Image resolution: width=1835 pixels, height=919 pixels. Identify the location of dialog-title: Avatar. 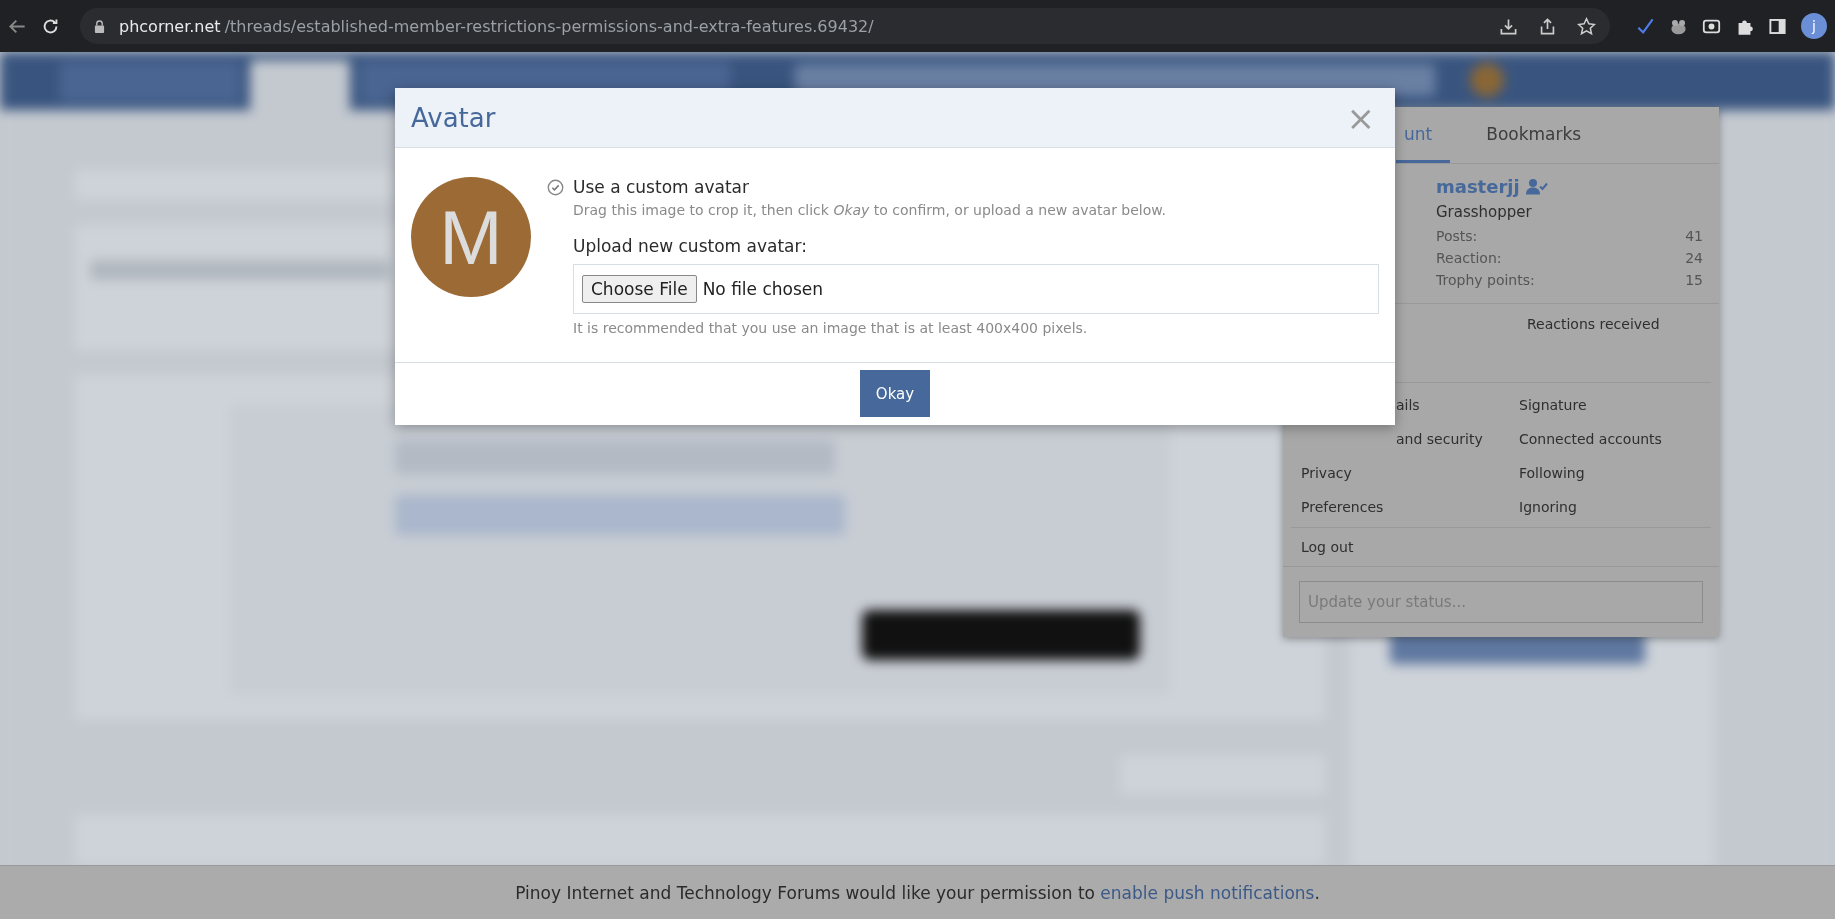
(453, 117).